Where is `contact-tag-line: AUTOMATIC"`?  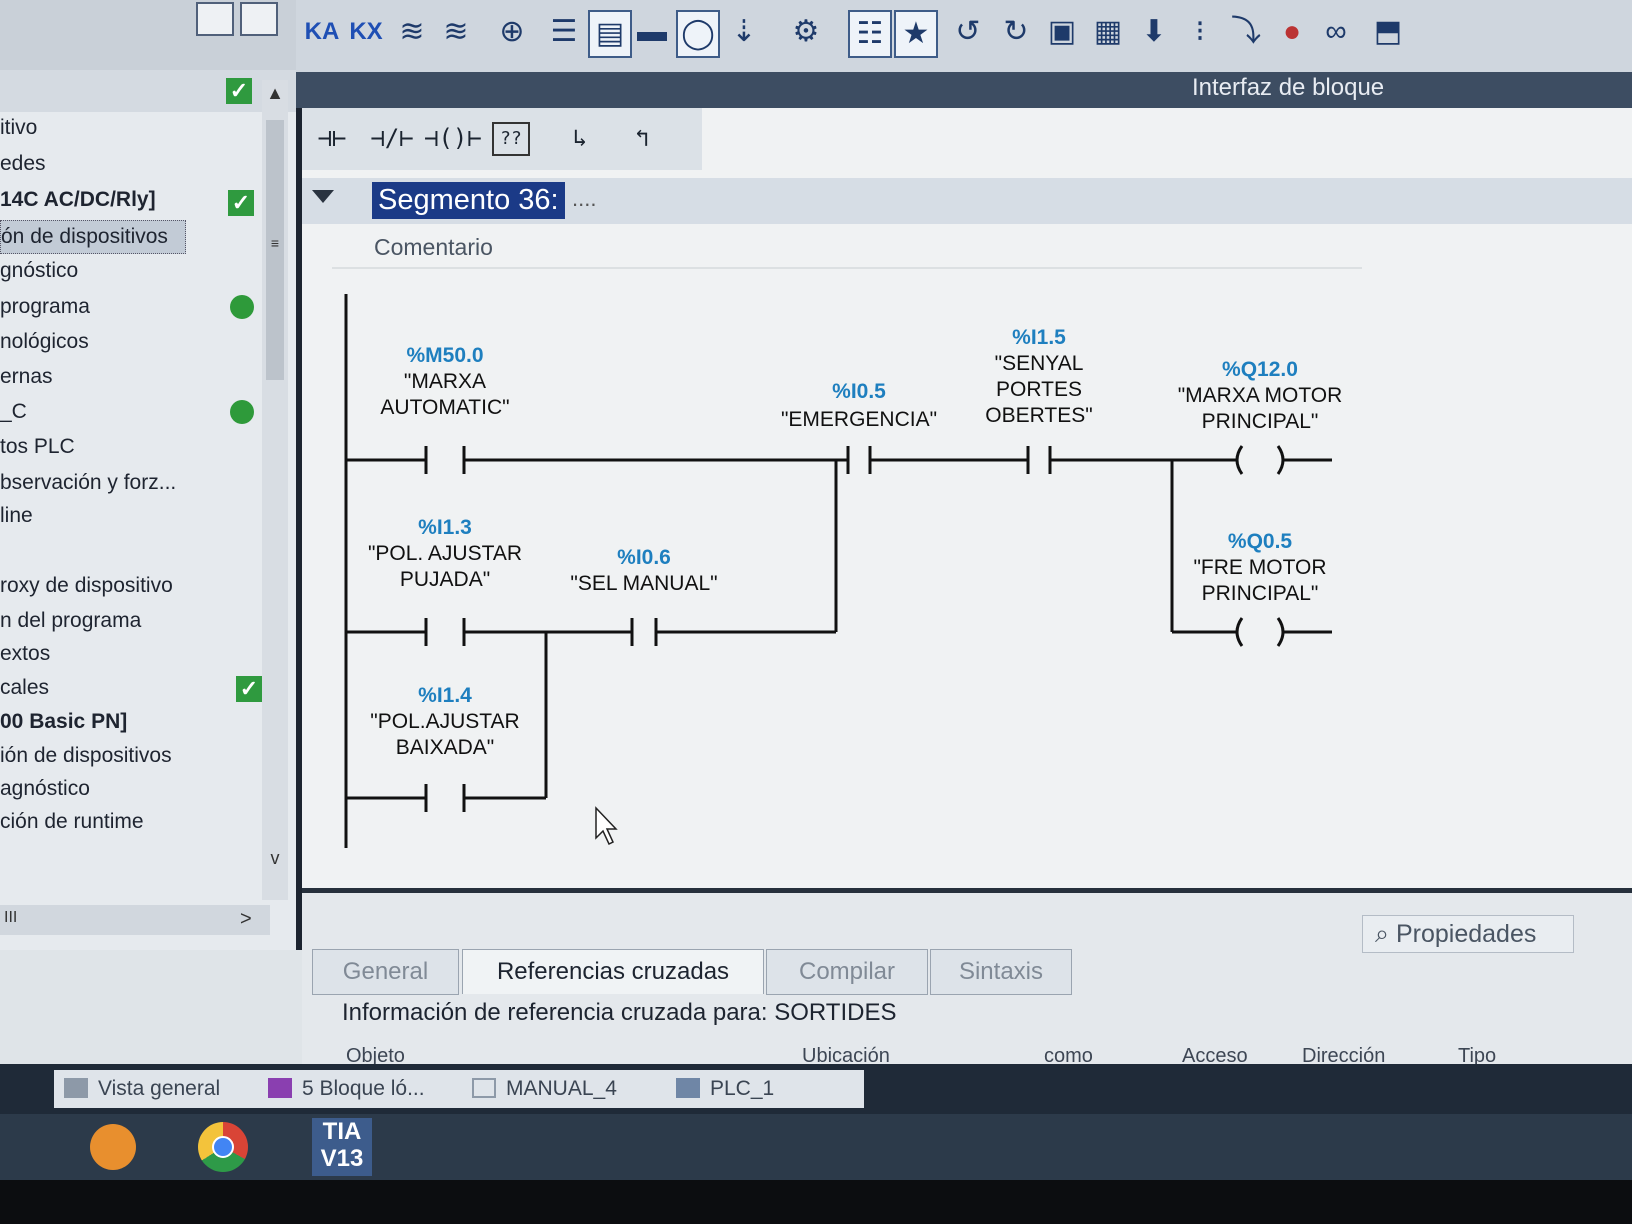
contact-tag-line: AUTOMATIC" is located at coordinates (444, 407).